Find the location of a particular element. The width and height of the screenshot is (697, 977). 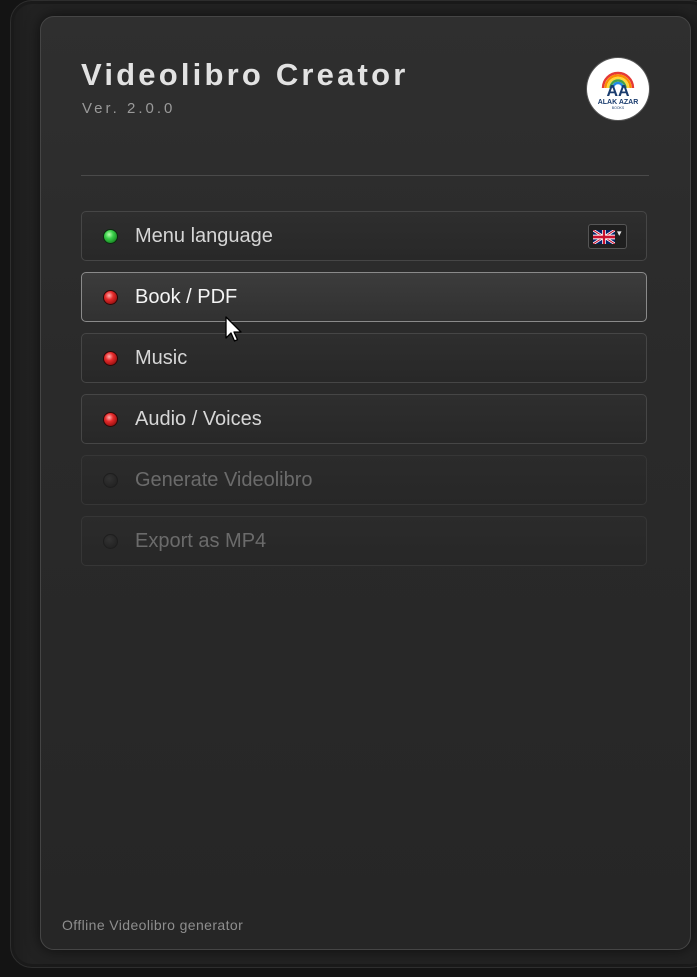

chevron-down-icon: ▾ is located at coordinates (619, 233).